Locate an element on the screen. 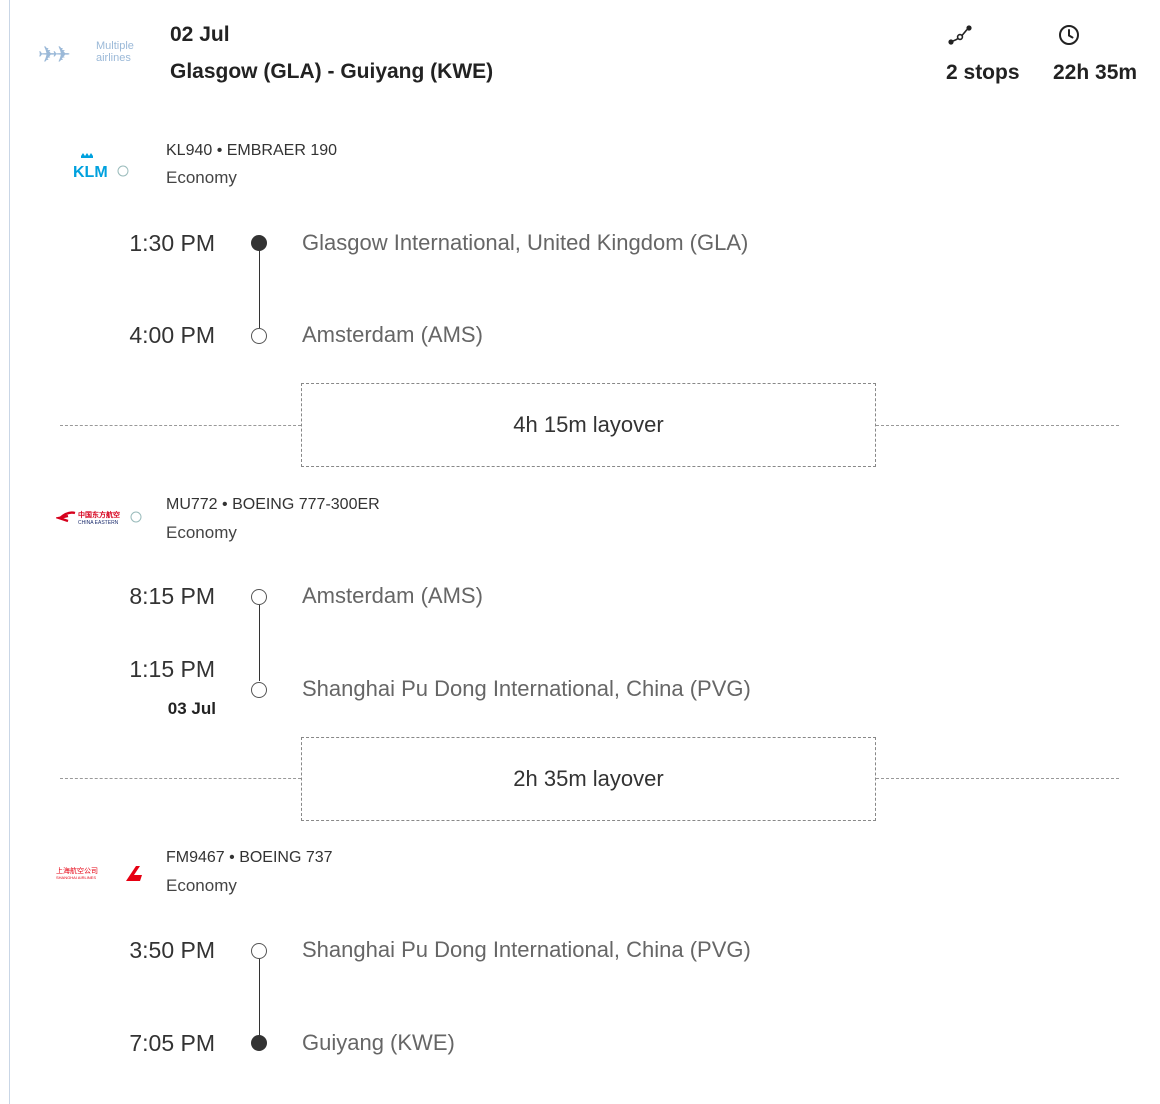 This screenshot has height=1104, width=1160. departure-time: 3:50 PM is located at coordinates (172, 950).